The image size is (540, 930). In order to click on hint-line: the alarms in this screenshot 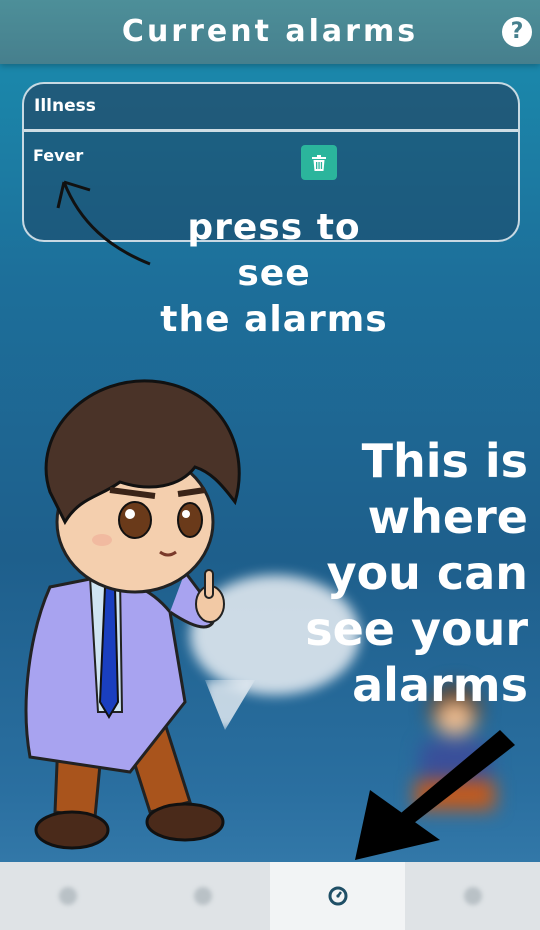, I will do `click(274, 319)`.